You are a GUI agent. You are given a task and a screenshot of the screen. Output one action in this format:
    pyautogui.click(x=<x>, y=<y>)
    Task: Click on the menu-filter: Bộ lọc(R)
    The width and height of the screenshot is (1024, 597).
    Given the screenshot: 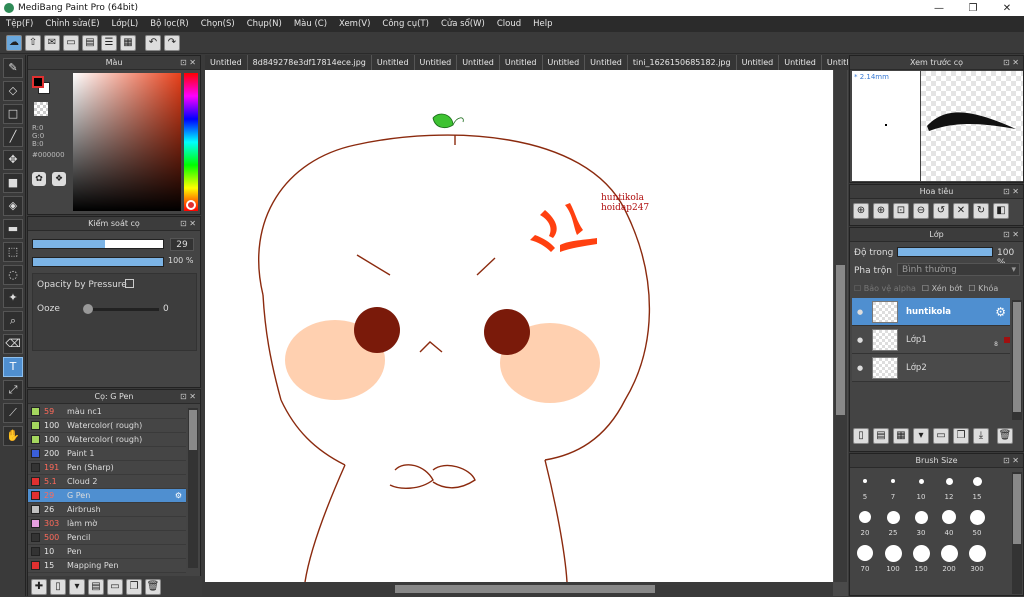 What is the action you would take?
    pyautogui.click(x=169, y=24)
    